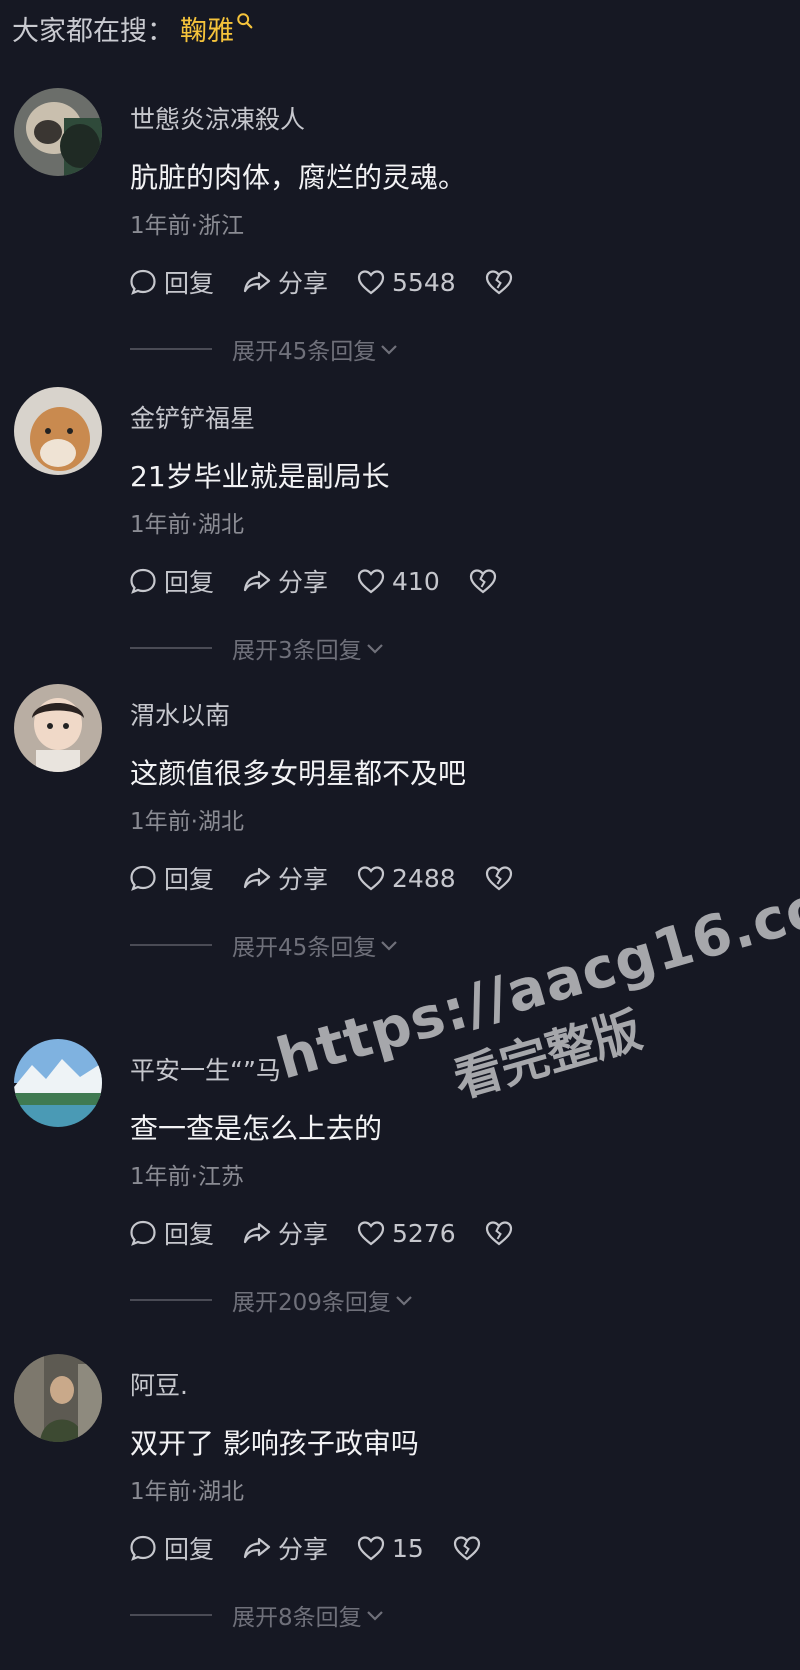 This screenshot has width=800, height=1670. I want to click on expand-replies-button: 展开209条回复, so click(272, 1300).